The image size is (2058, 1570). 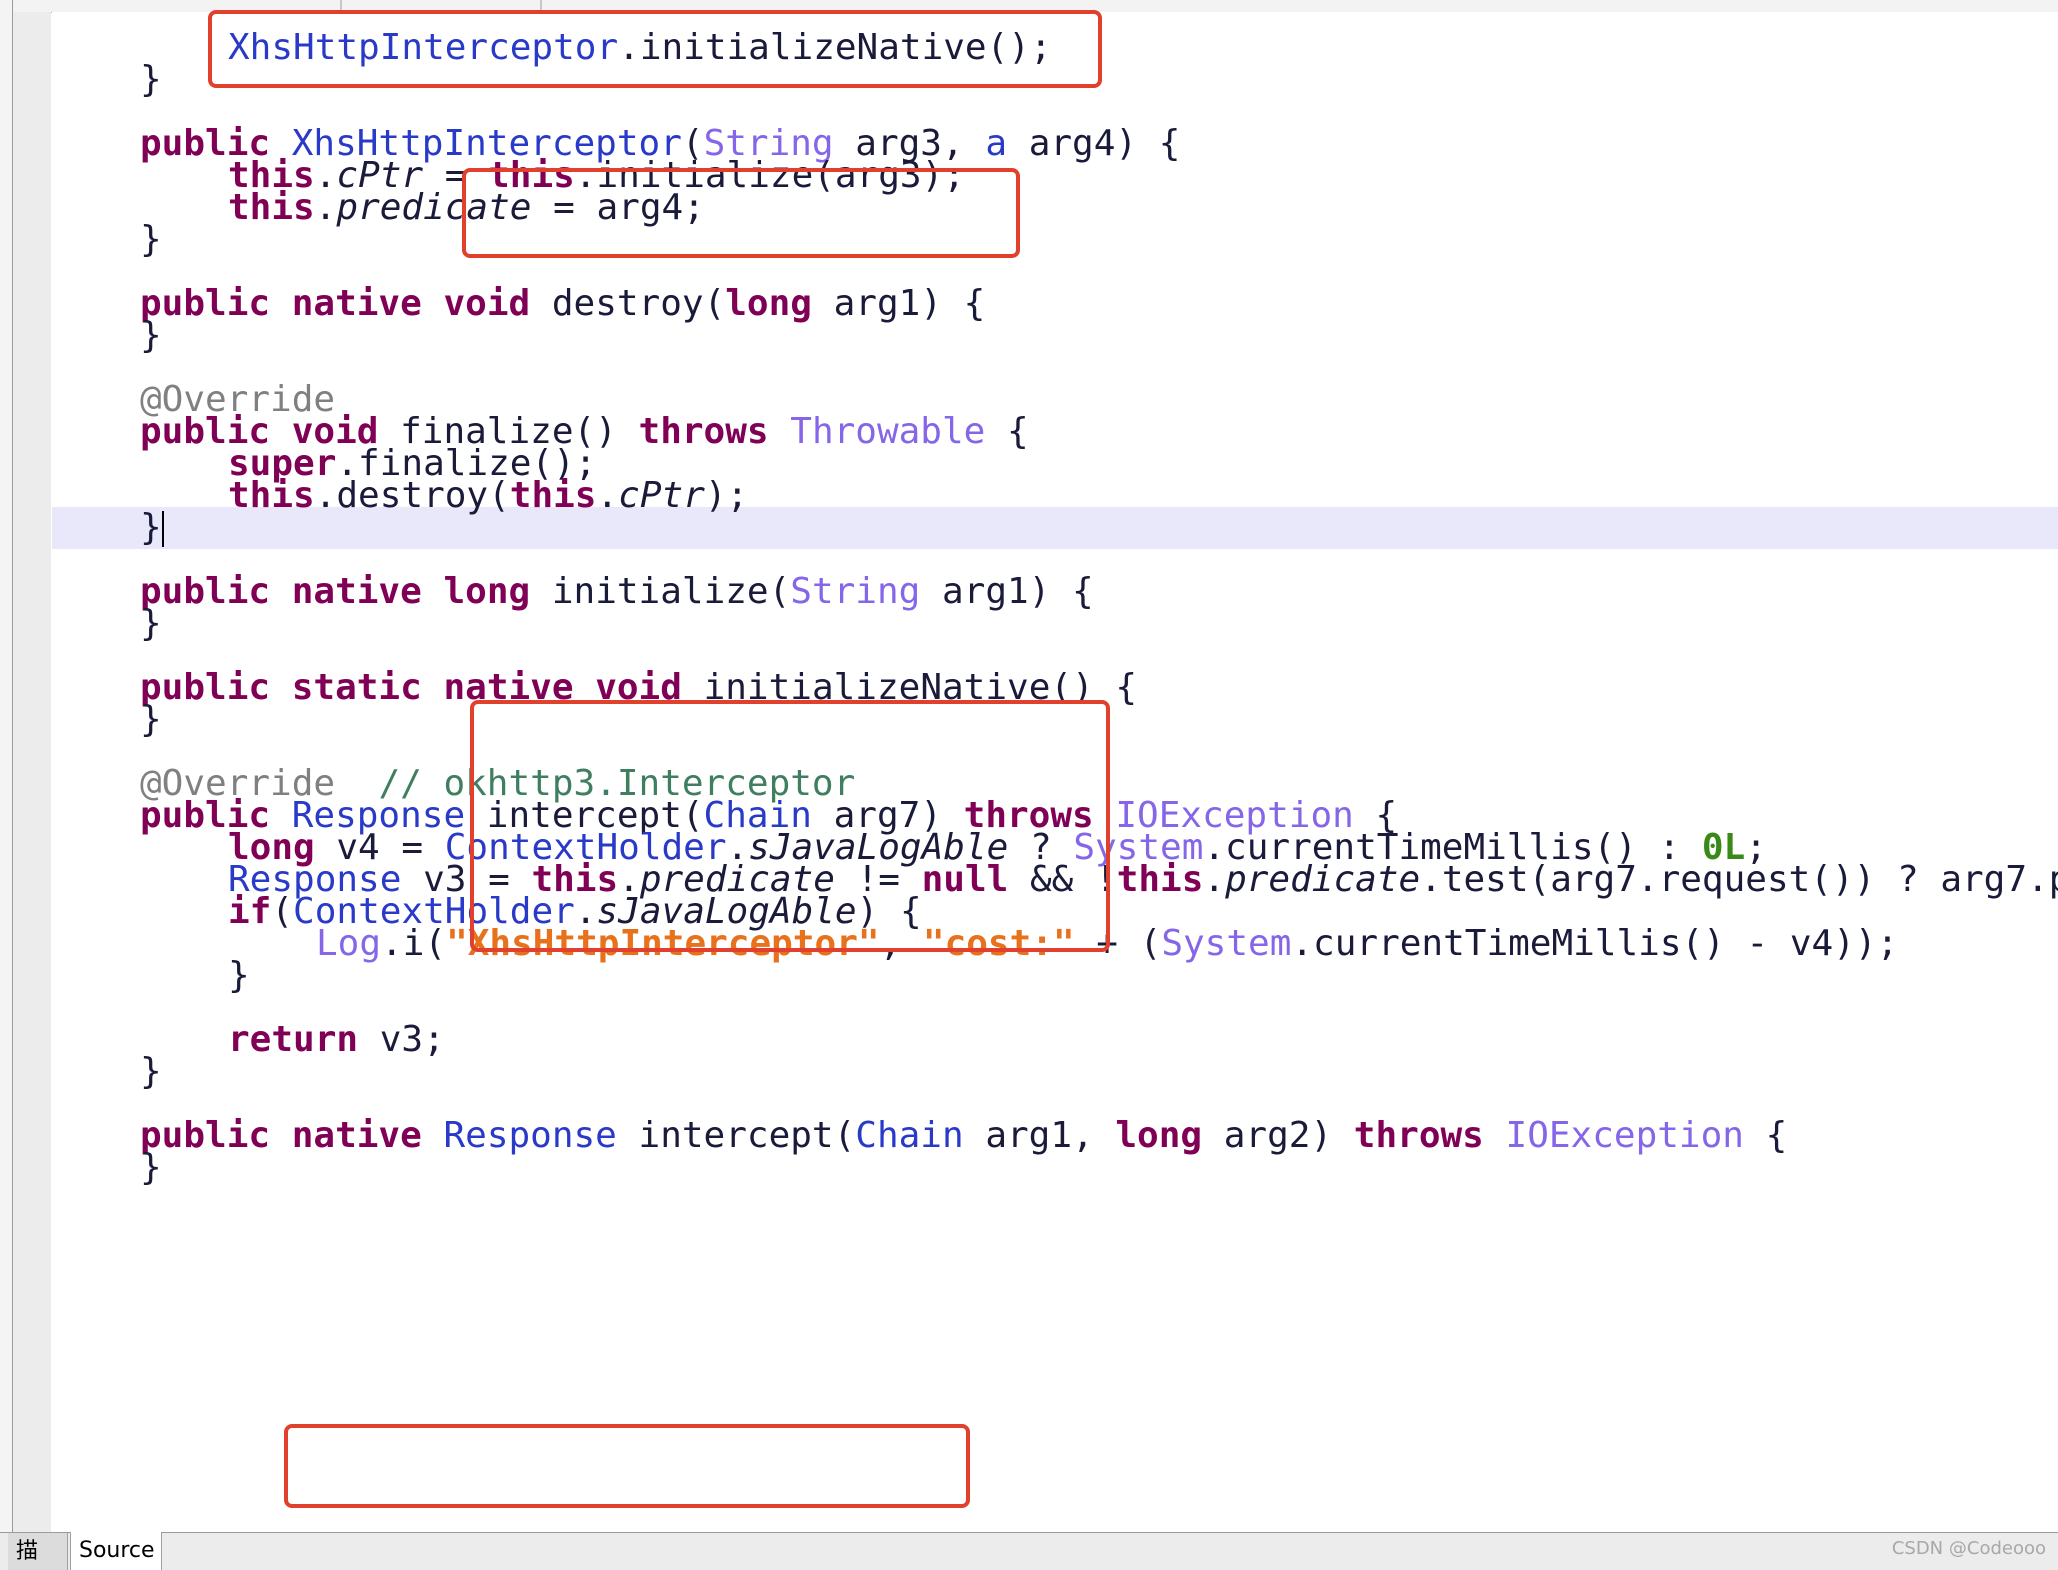 I want to click on code-line: this.destroy(this.cPtr);, so click(x=488, y=496).